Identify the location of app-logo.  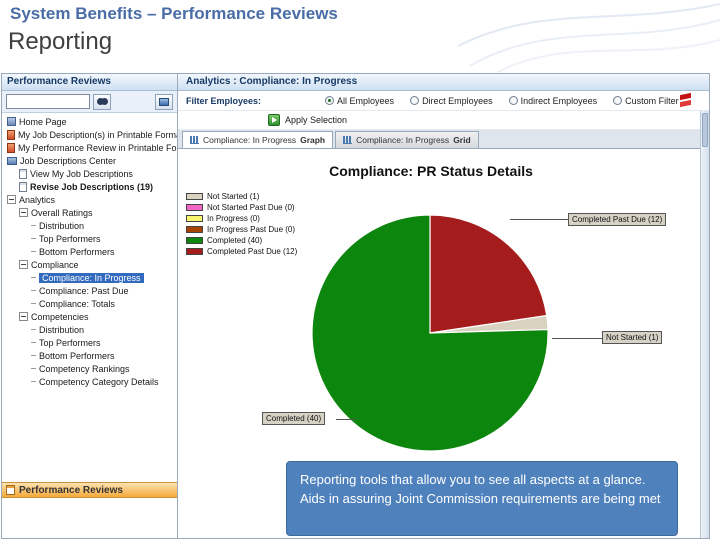
(686, 100).